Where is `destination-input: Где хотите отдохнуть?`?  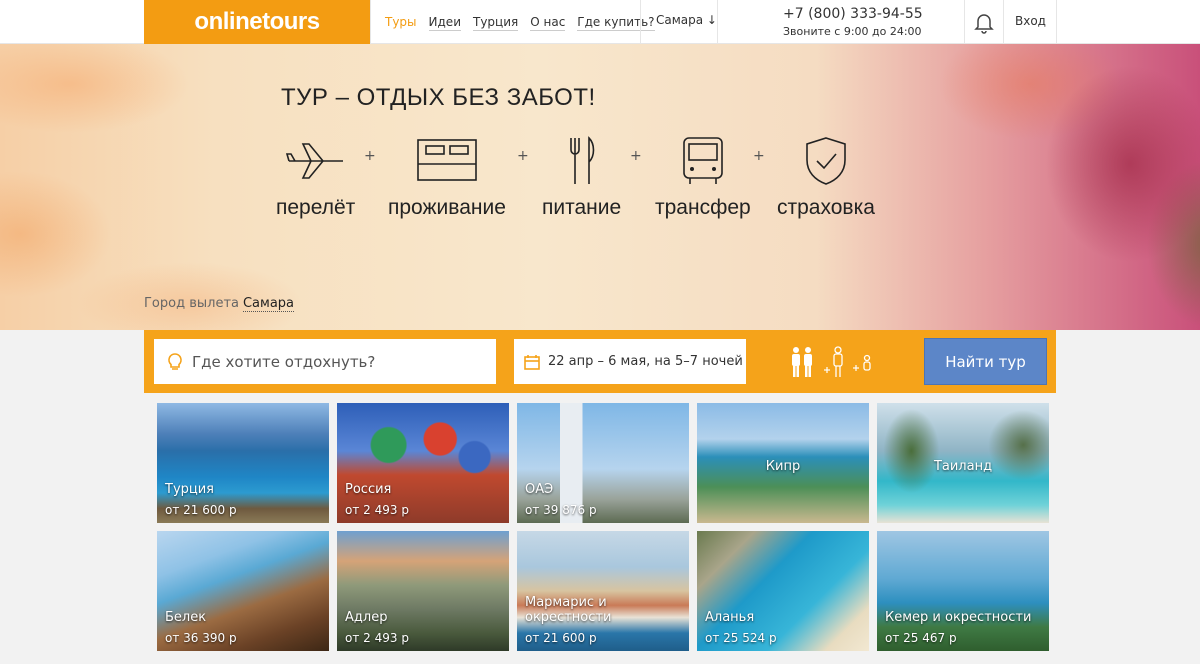 destination-input: Где хотите отдохнуть? is located at coordinates (325, 361).